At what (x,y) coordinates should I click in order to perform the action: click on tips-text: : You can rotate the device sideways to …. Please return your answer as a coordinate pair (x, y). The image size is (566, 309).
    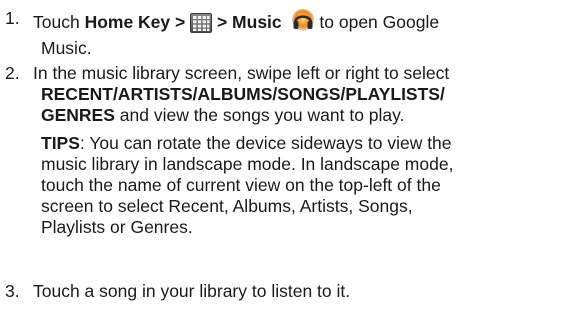
    Looking at the image, I should click on (265, 143).